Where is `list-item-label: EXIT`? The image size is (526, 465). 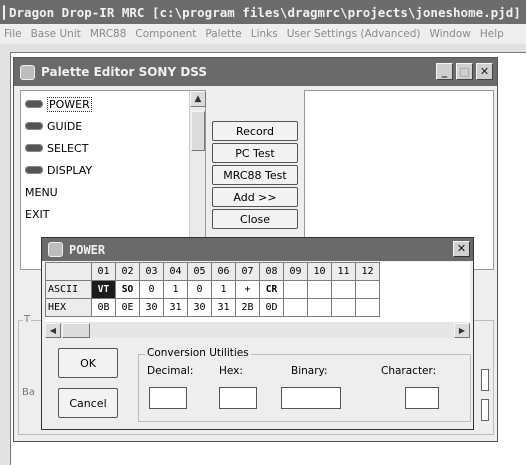
list-item-label: EXIT is located at coordinates (37, 214).